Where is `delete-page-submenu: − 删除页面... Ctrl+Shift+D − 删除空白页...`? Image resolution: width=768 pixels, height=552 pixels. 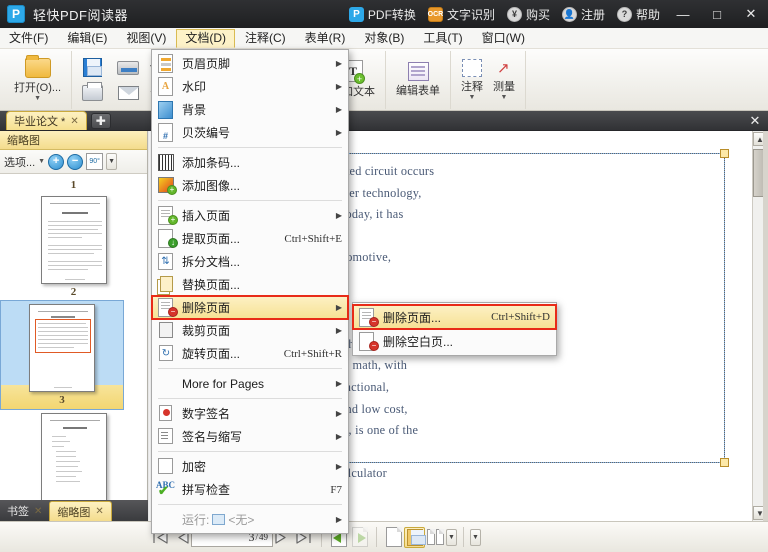 delete-page-submenu: − 删除页面... Ctrl+Shift+D − 删除空白页... is located at coordinates (454, 329).